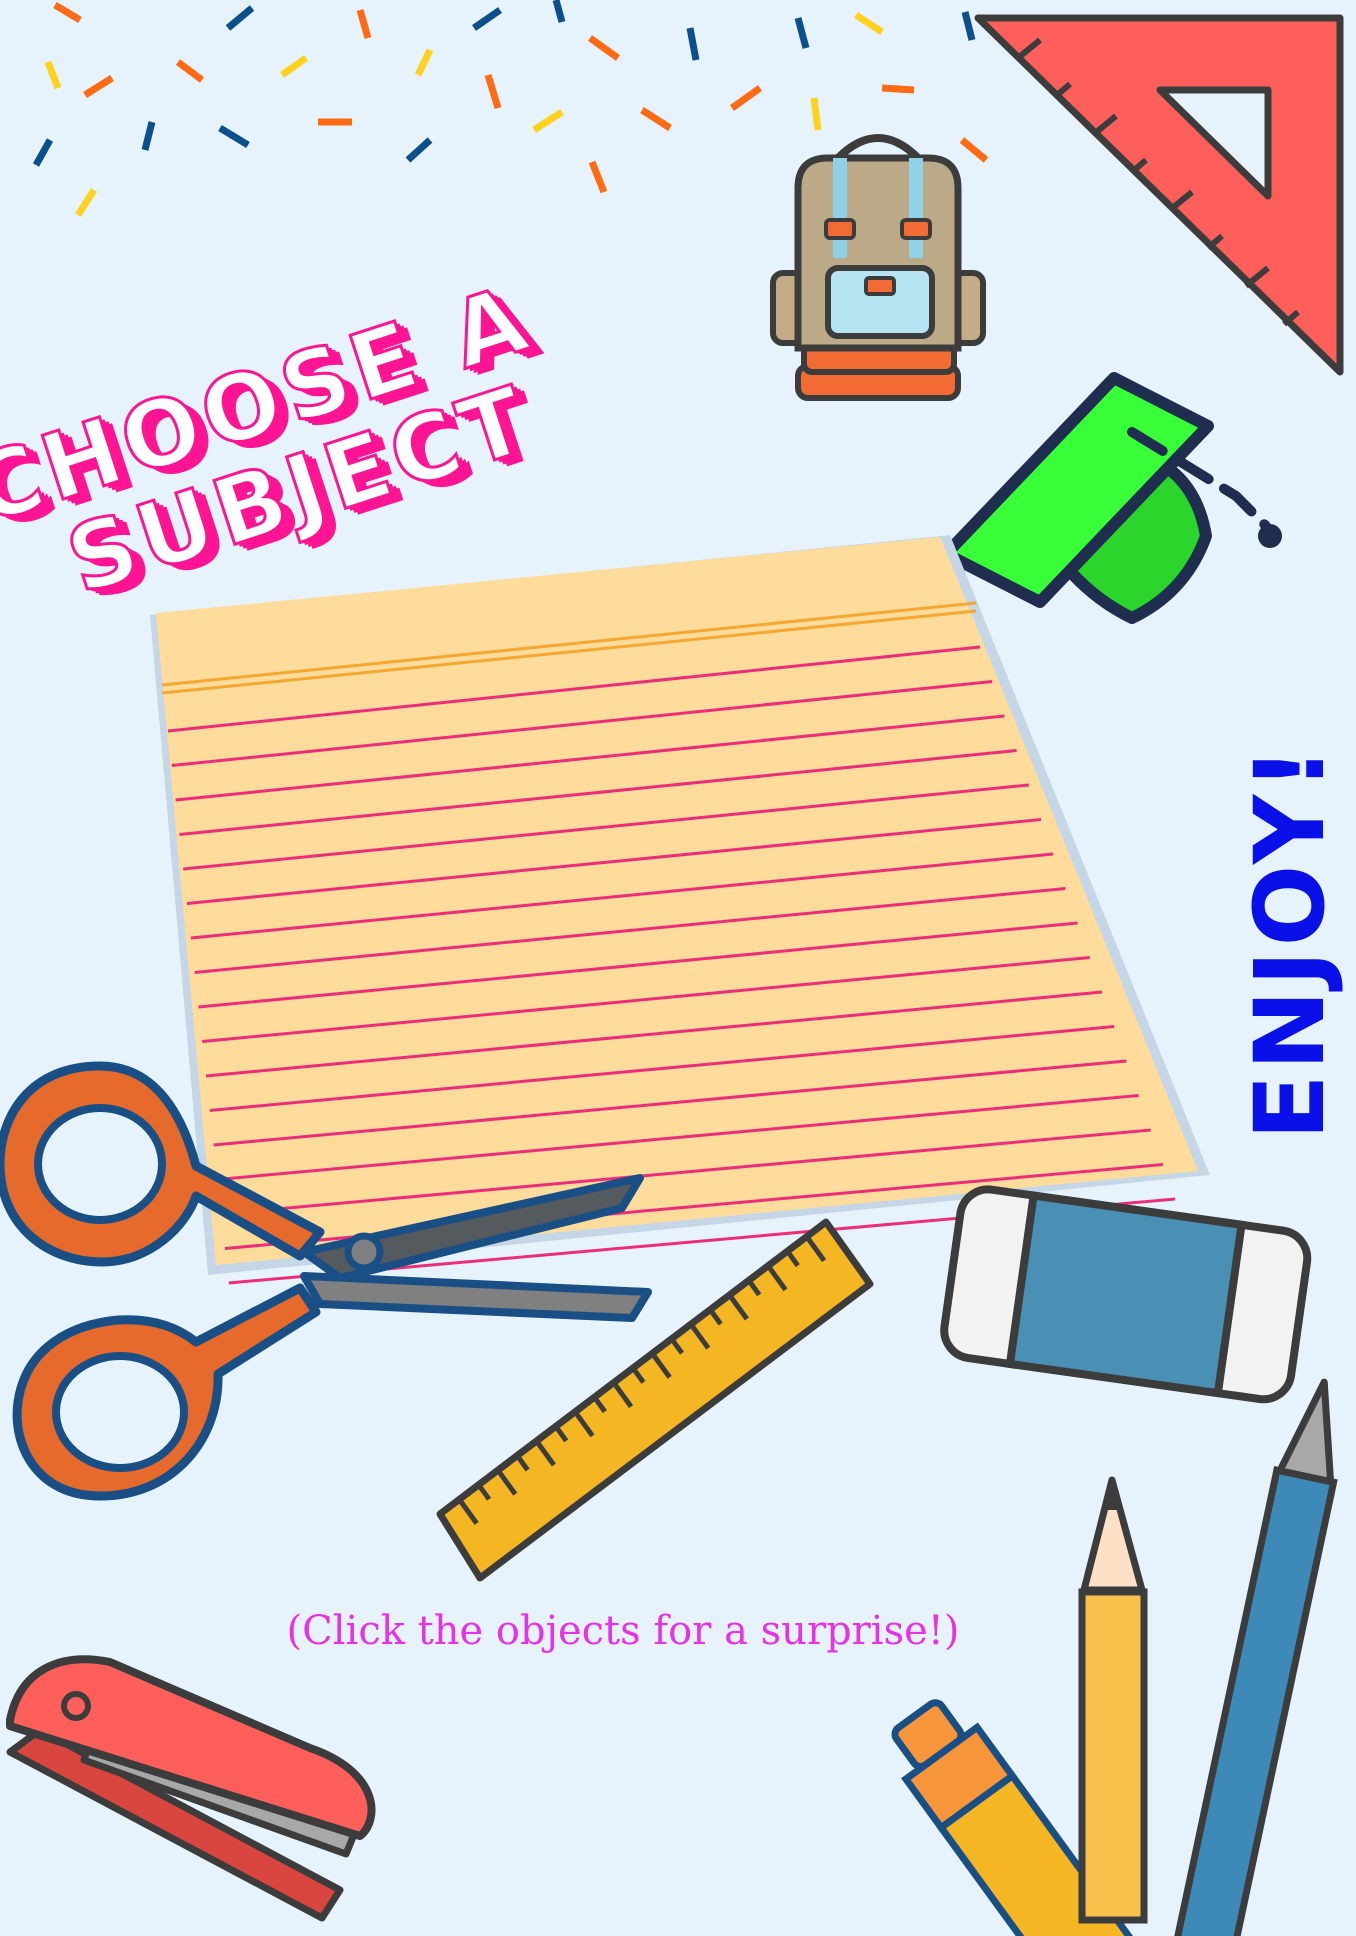 The image size is (1356, 1936). What do you see at coordinates (1255, 1657) in the screenshot?
I see `pencil-icon` at bounding box center [1255, 1657].